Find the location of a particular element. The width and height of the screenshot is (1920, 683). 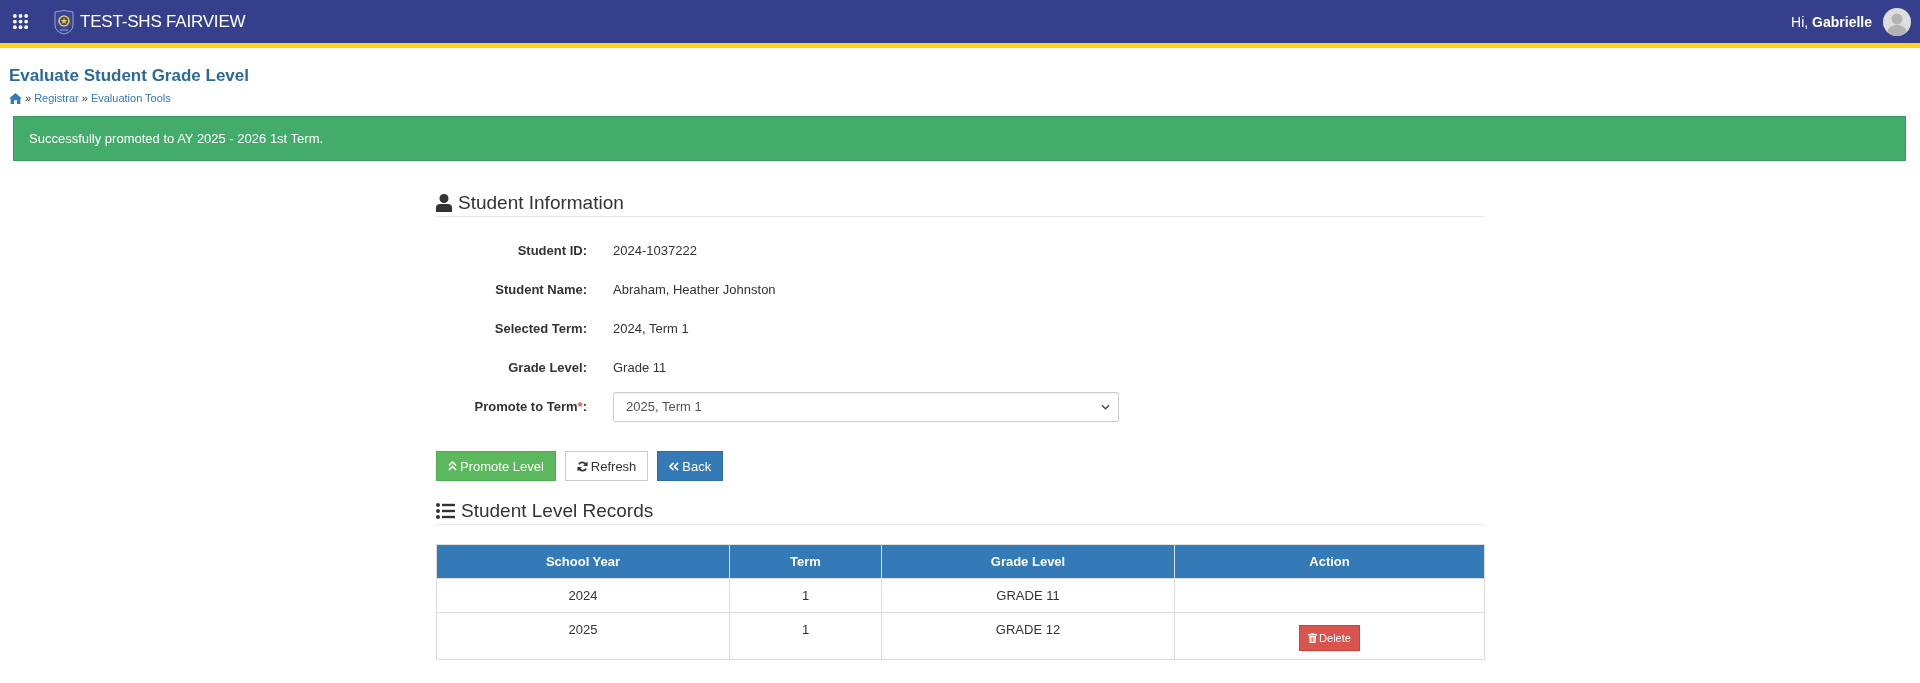

section-heading: Student Level Records is located at coordinates (557, 511).